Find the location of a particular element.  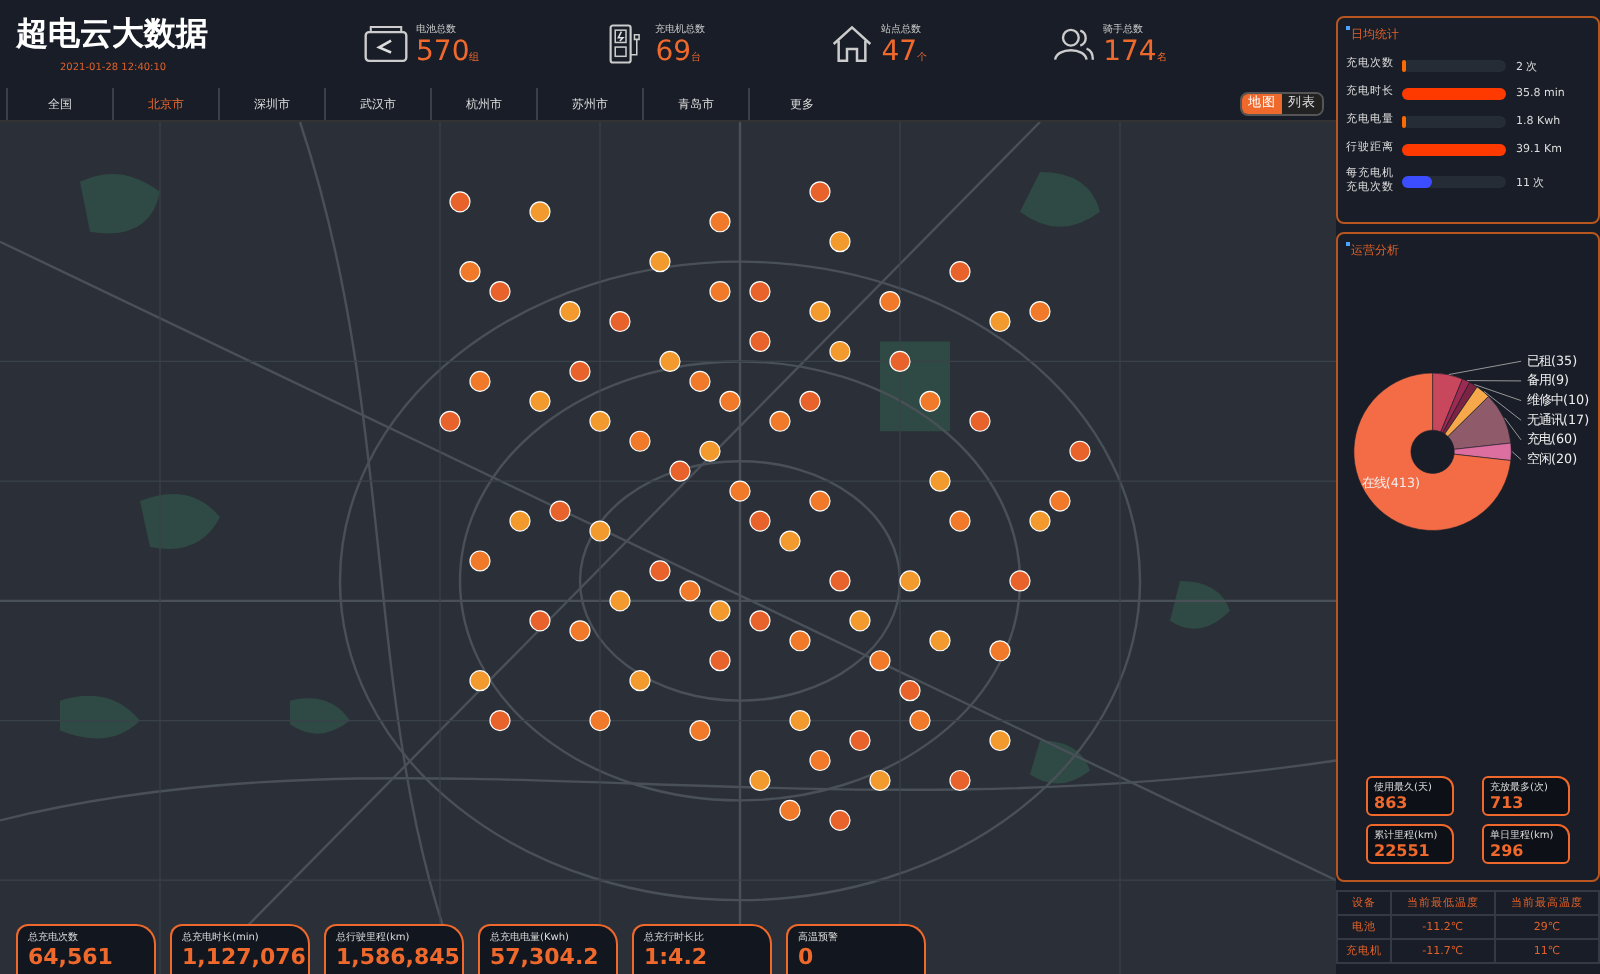

stat-value: 174 is located at coordinates (1130, 51).